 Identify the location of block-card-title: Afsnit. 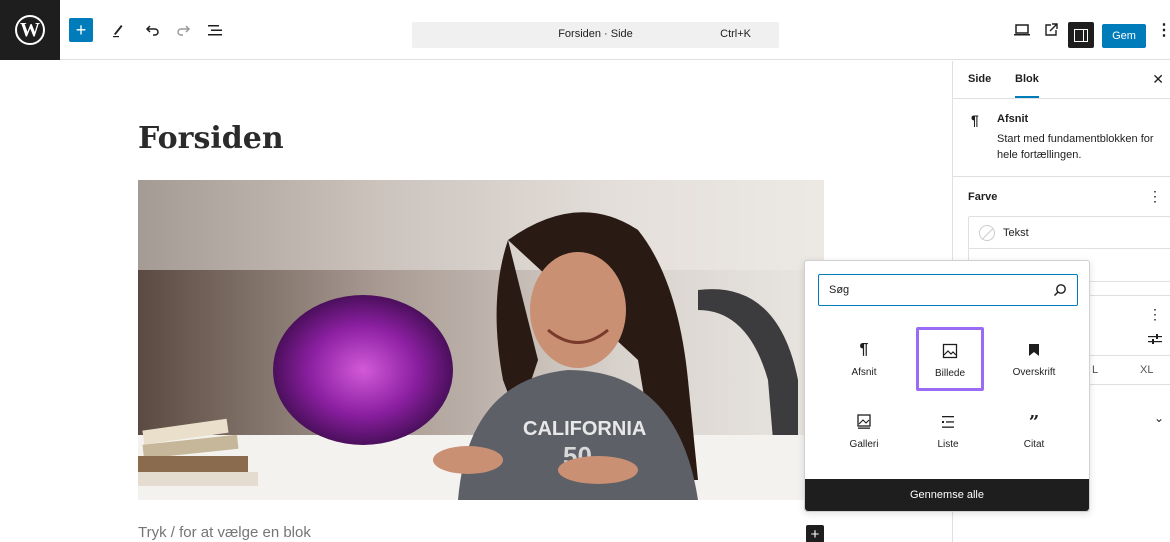
(1013, 119).